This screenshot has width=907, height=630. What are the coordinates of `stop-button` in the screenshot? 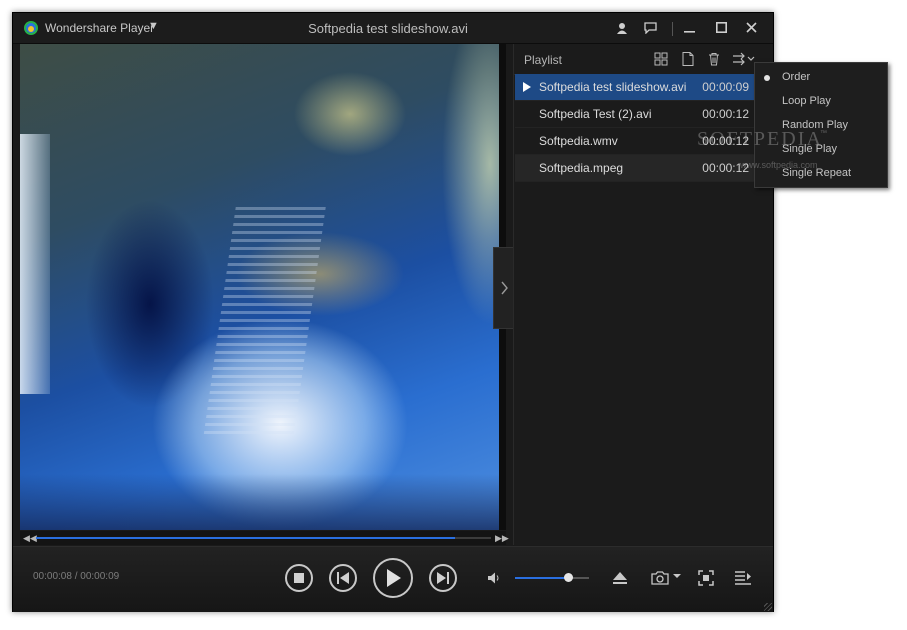 It's located at (299, 578).